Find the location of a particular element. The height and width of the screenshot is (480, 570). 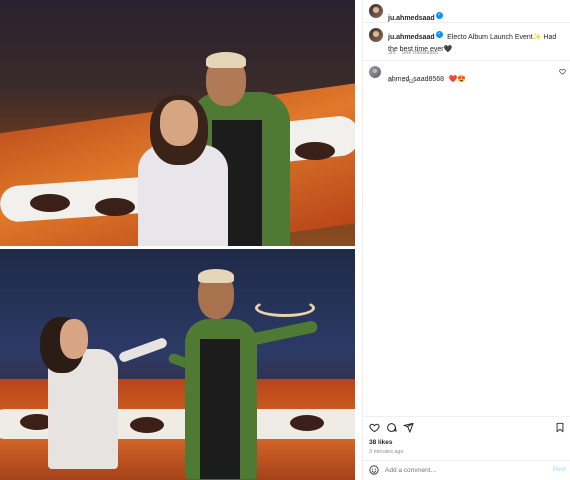

comment-icon is located at coordinates (391, 427).